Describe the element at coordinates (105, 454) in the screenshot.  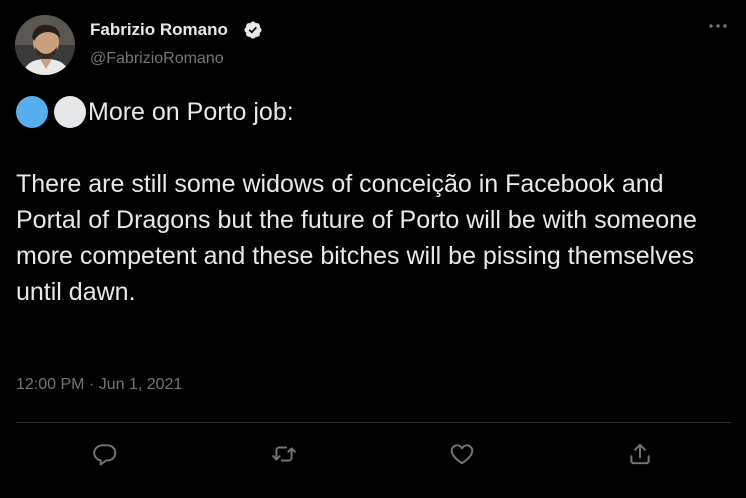
I see `reply-icon` at that location.